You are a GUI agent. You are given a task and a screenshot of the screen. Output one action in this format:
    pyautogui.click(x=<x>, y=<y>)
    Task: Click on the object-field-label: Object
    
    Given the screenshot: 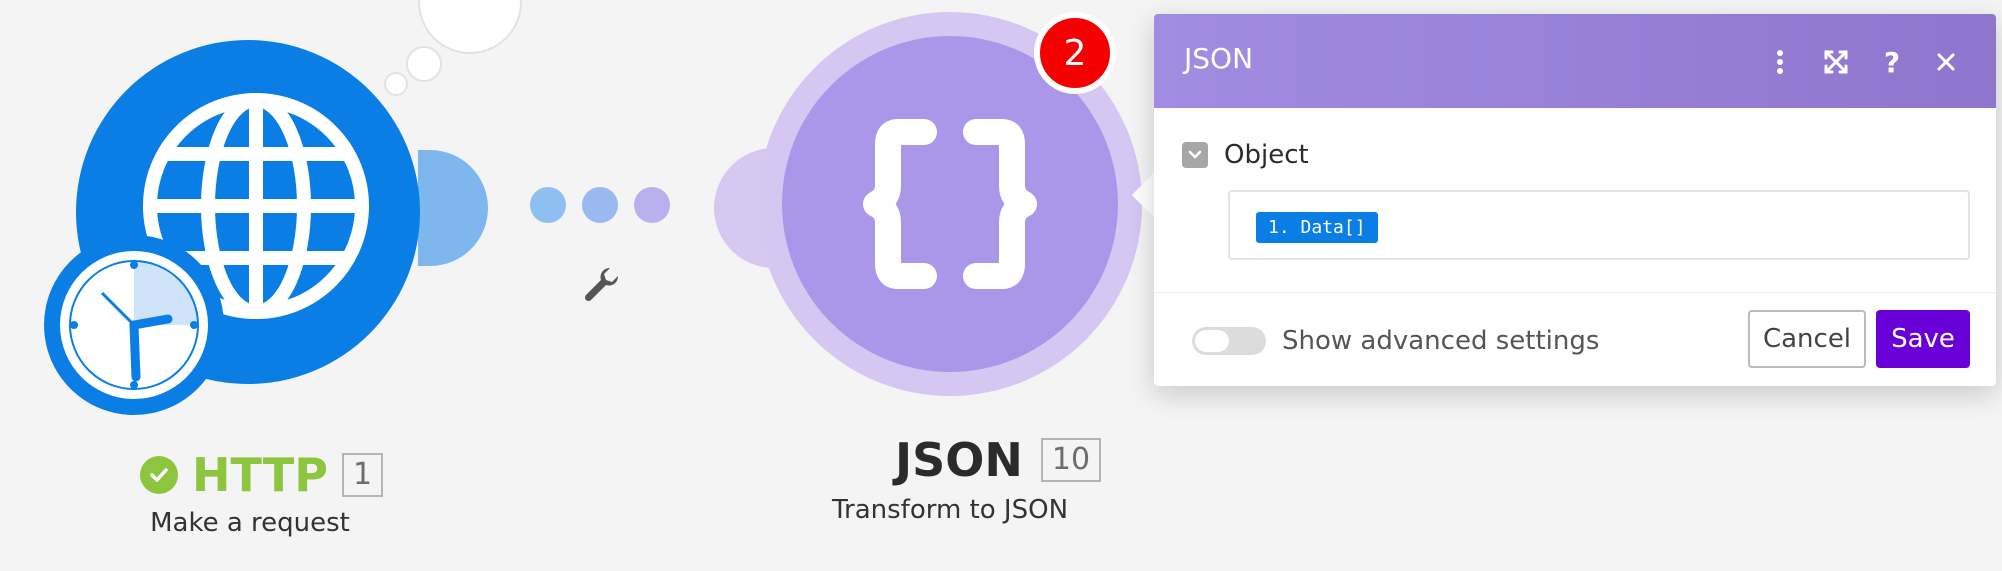 What is the action you would take?
    pyautogui.click(x=1266, y=155)
    